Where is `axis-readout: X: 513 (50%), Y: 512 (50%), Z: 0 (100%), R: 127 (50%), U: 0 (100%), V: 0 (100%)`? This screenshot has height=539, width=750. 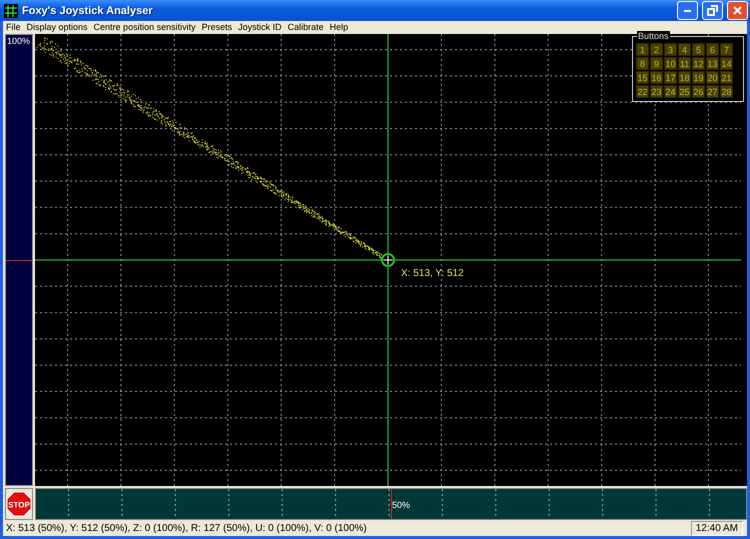 axis-readout: X: 513 (50%), Y: 512 (50%), Z: 0 (100%), R: 127 (50%), U: 0 (100%), V: 0 (100%) is located at coordinates (186, 528).